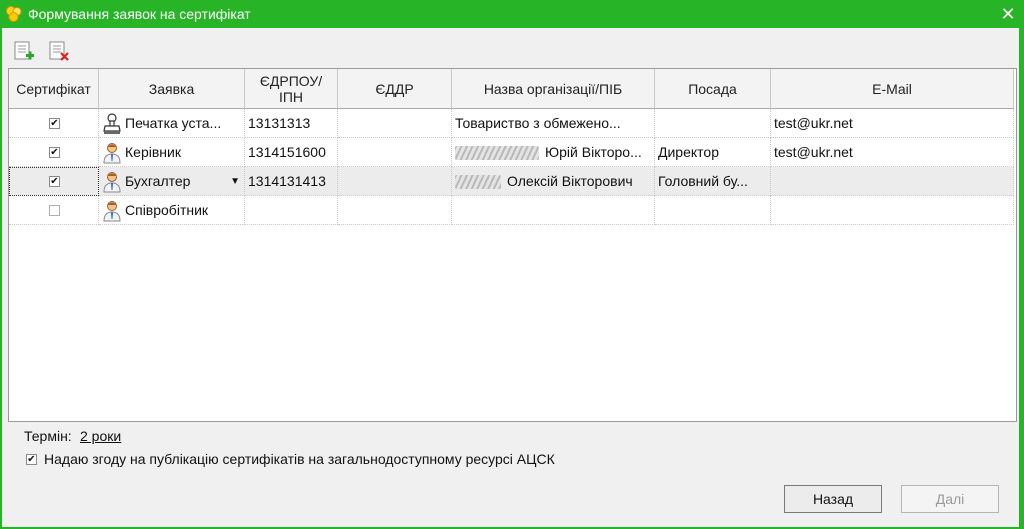 The image size is (1024, 529). What do you see at coordinates (153, 152) in the screenshot?
I see `request-type-label: Керівник` at bounding box center [153, 152].